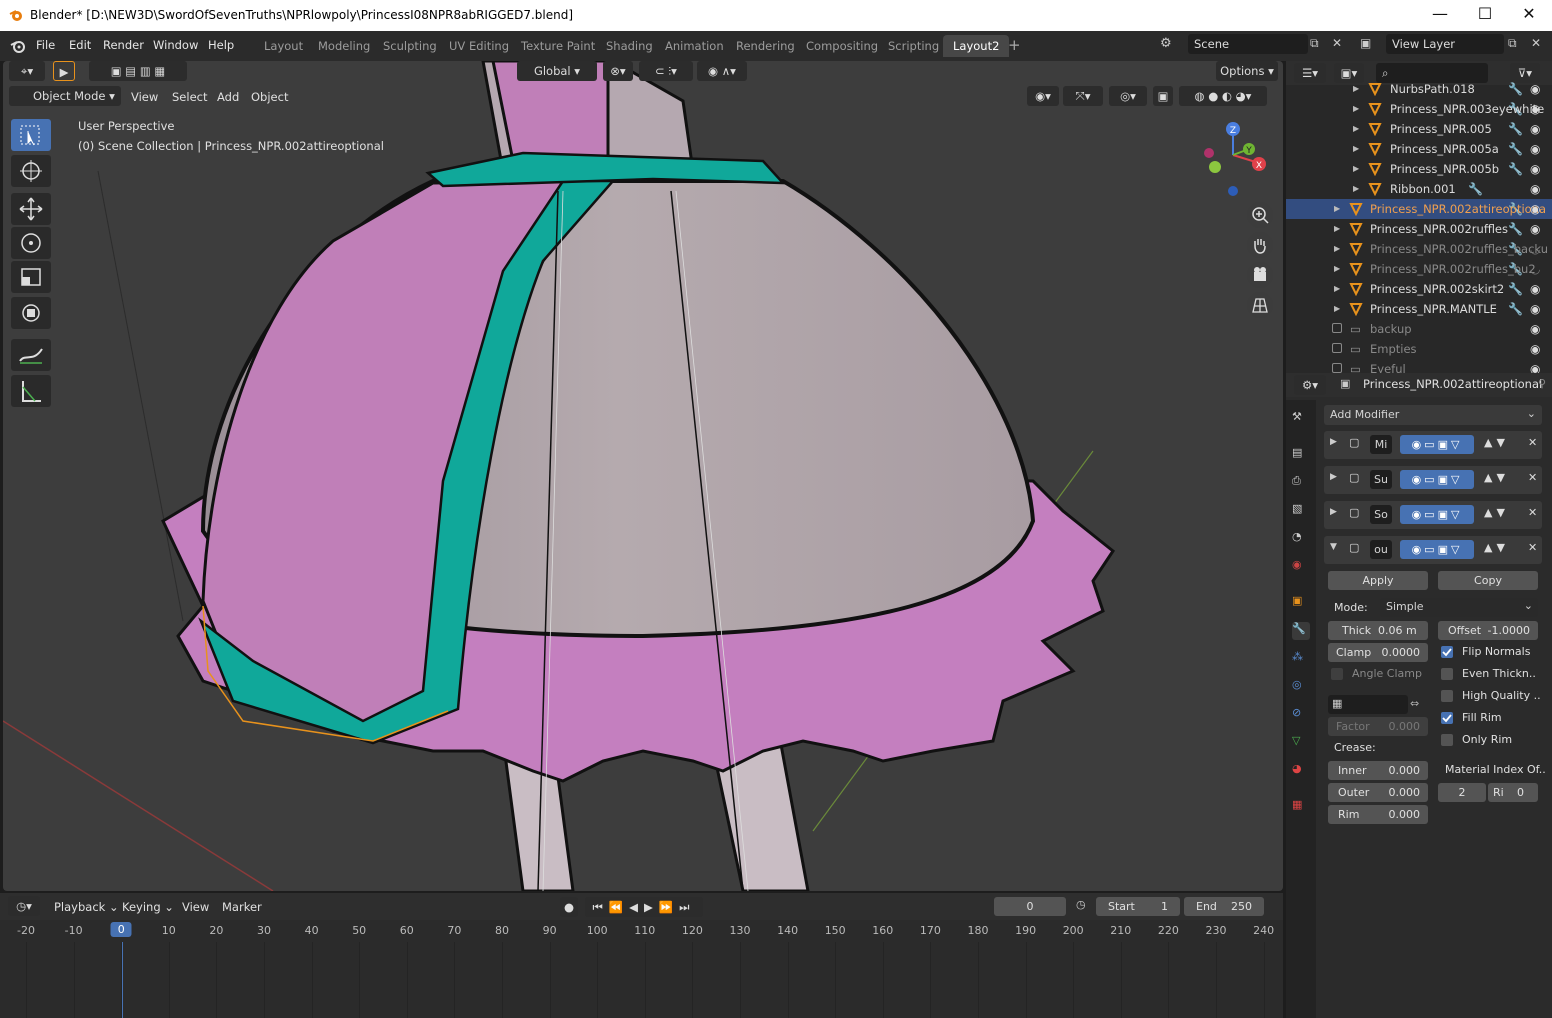  I want to click on outliner-row: ▶ 🔧 Princess_NPR.002ruffles_bu2 ◡, so click(1419, 269).